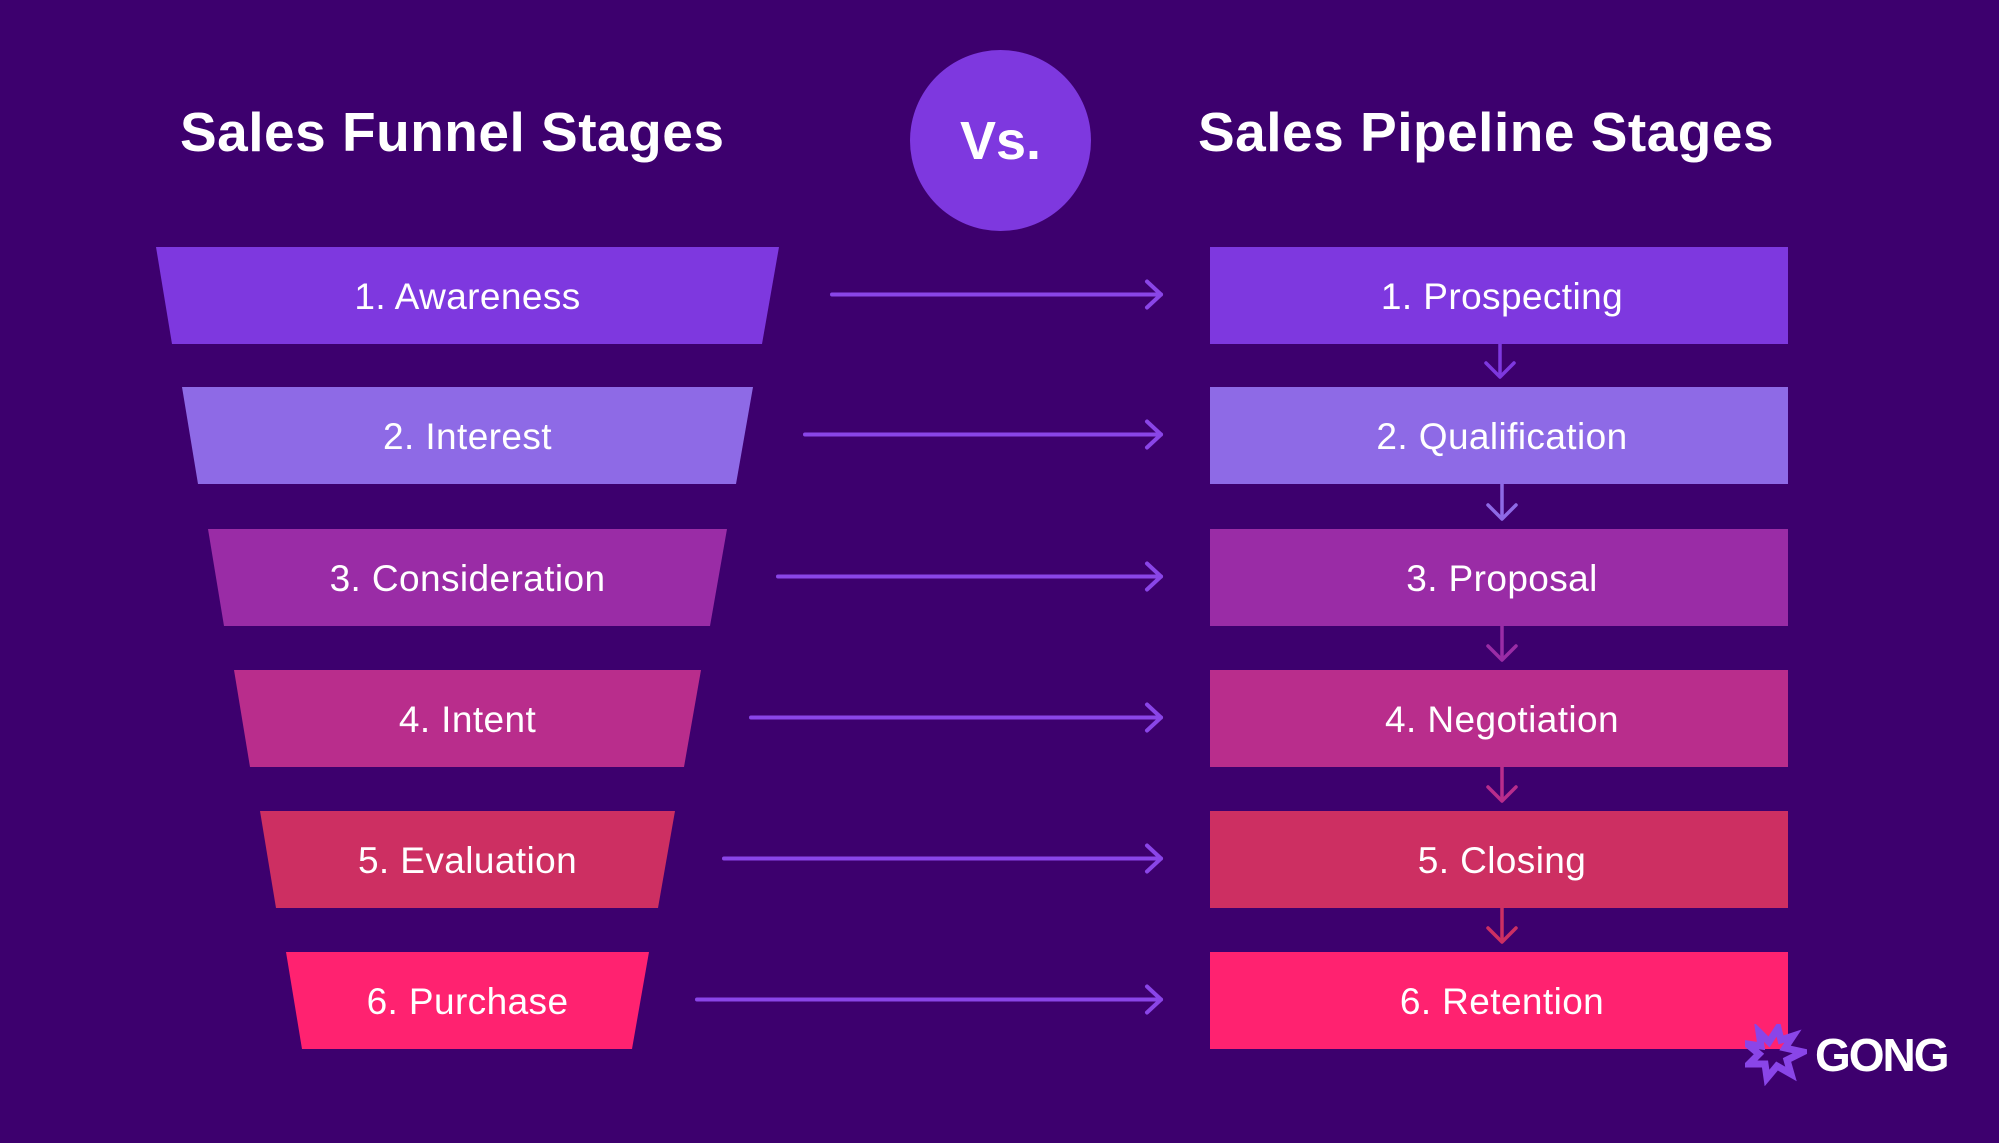  Describe the element at coordinates (1502, 436) in the screenshot. I see `pipeline-stage-label: 2. Qualification` at that location.